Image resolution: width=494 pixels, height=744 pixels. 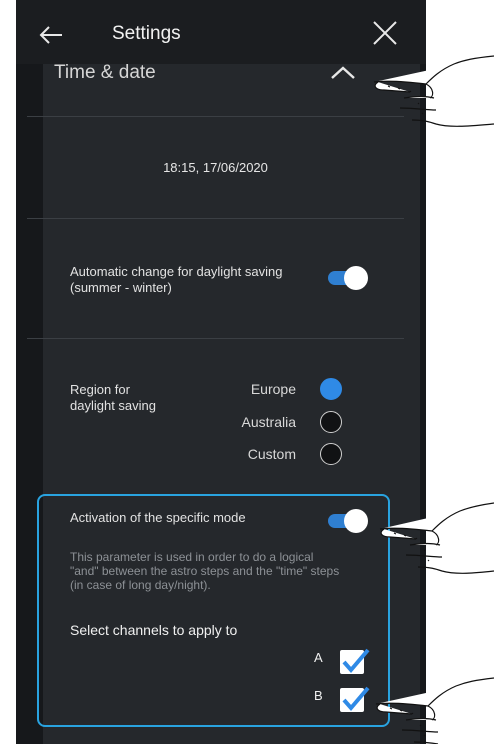 What do you see at coordinates (140, 585) in the screenshot?
I see `description-line3: (in case of long day/night).` at bounding box center [140, 585].